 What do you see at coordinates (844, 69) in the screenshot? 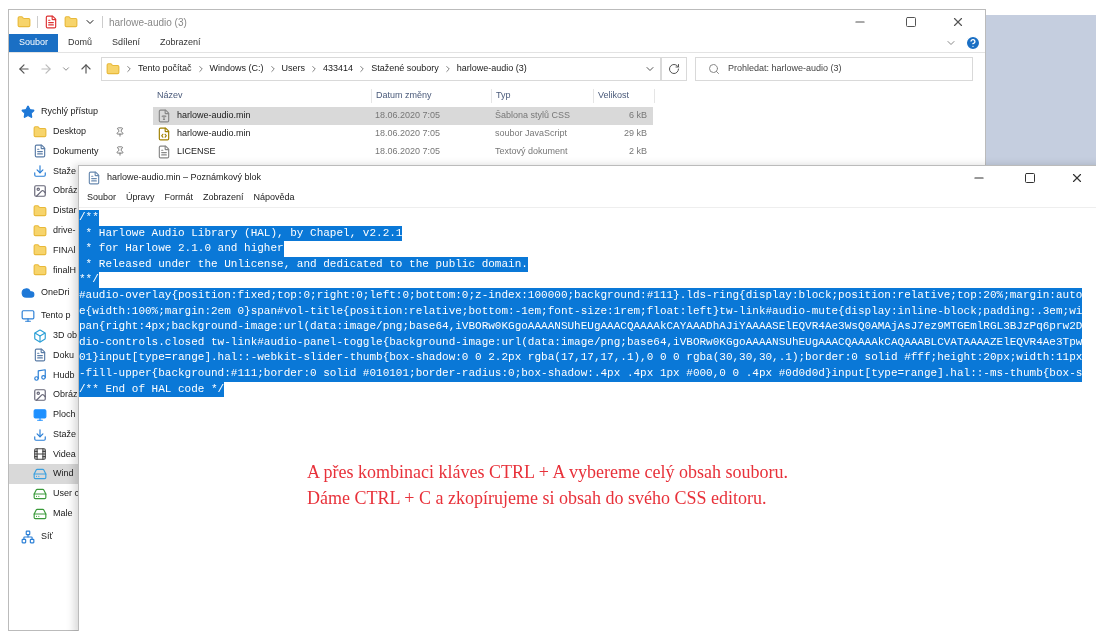
I see `search-input: Prohledat: harlowe-audio (3)` at bounding box center [844, 69].